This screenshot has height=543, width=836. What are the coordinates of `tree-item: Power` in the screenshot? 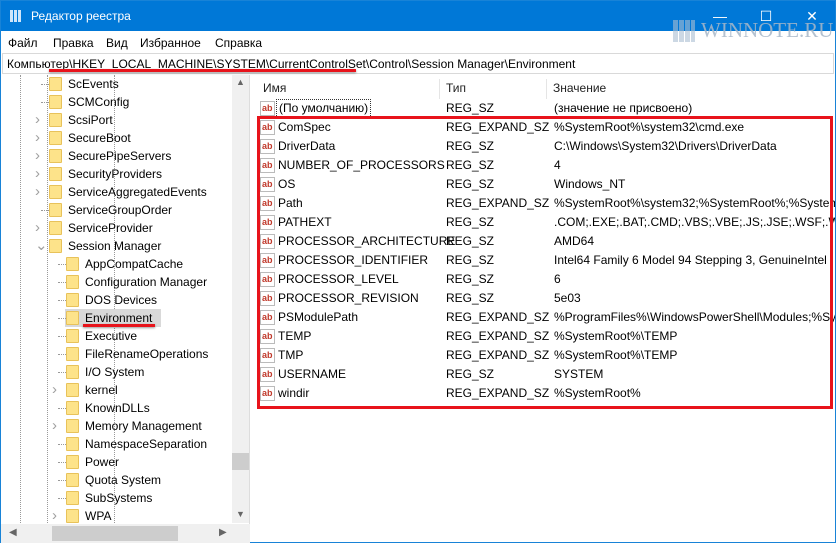 It's located at (116, 462).